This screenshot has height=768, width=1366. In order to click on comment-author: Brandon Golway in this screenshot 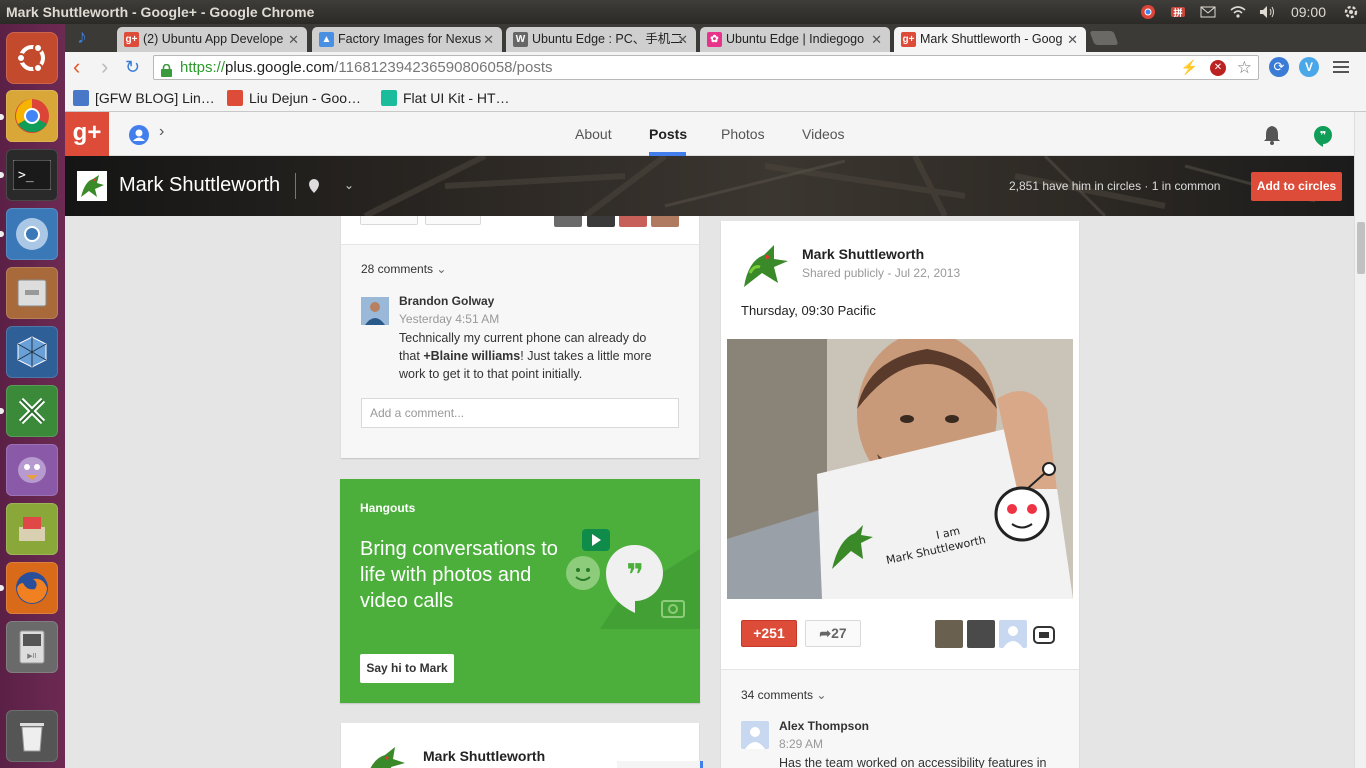, I will do `click(446, 301)`.